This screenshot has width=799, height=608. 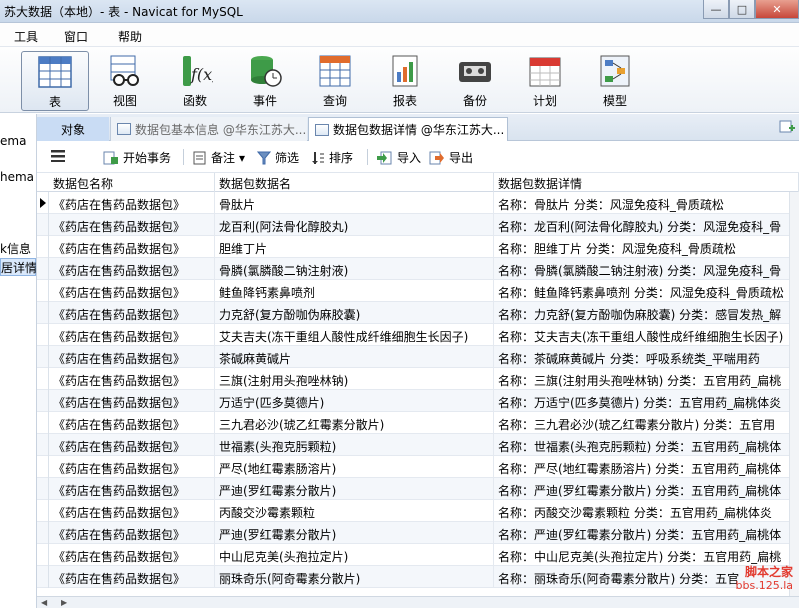 I want to click on tool-backup: 备份, so click(x=475, y=81).